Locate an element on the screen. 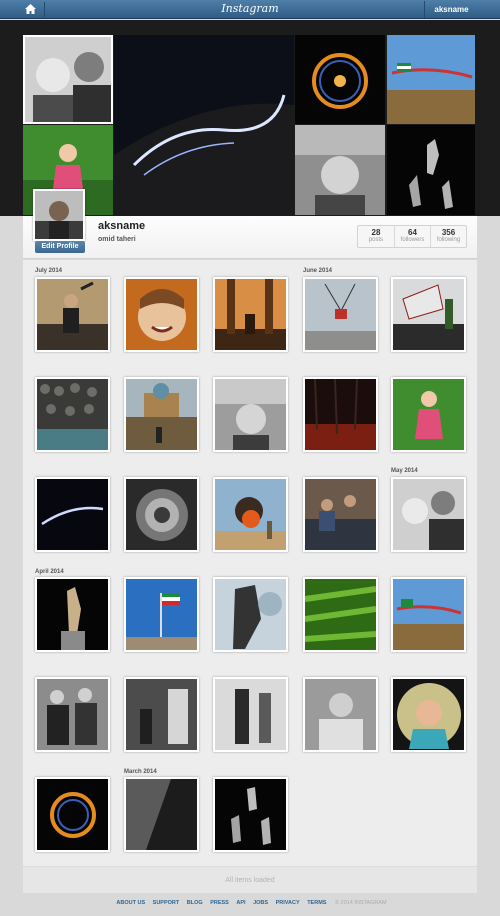 This screenshot has width=500, height=916. footer-link-about-us: ABOUT US is located at coordinates (130, 903).